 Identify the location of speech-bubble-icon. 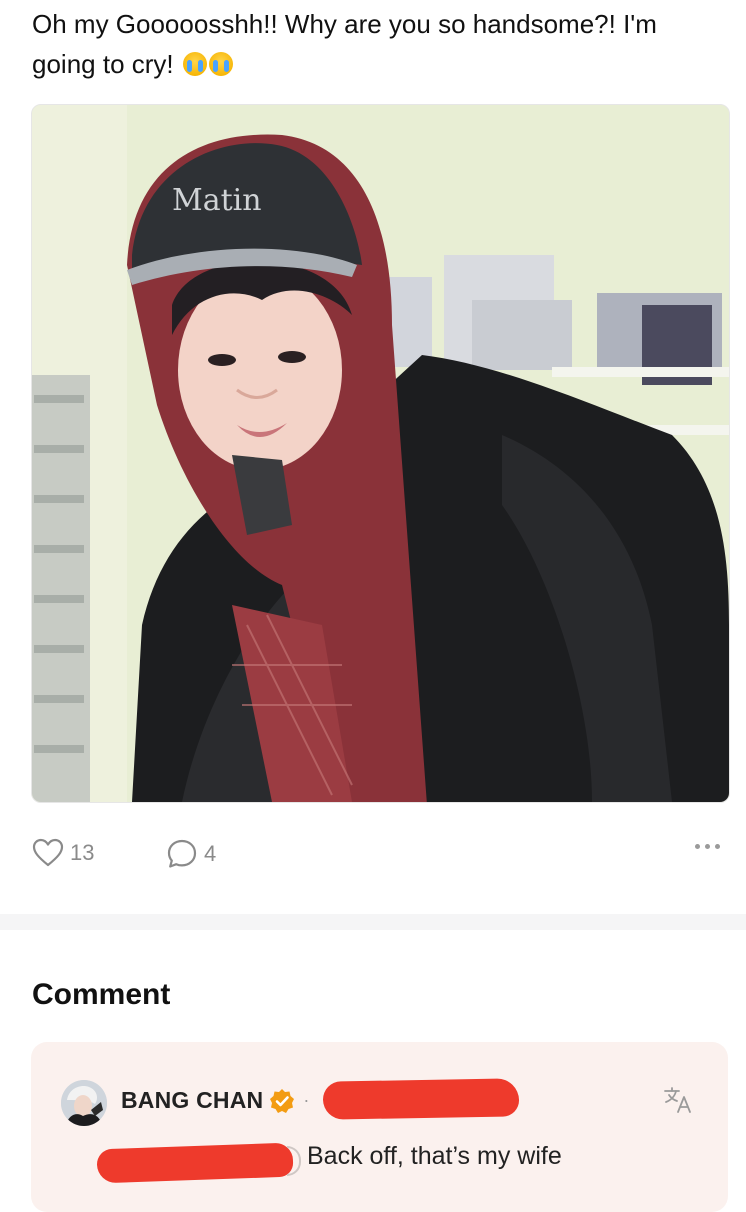
(182, 853).